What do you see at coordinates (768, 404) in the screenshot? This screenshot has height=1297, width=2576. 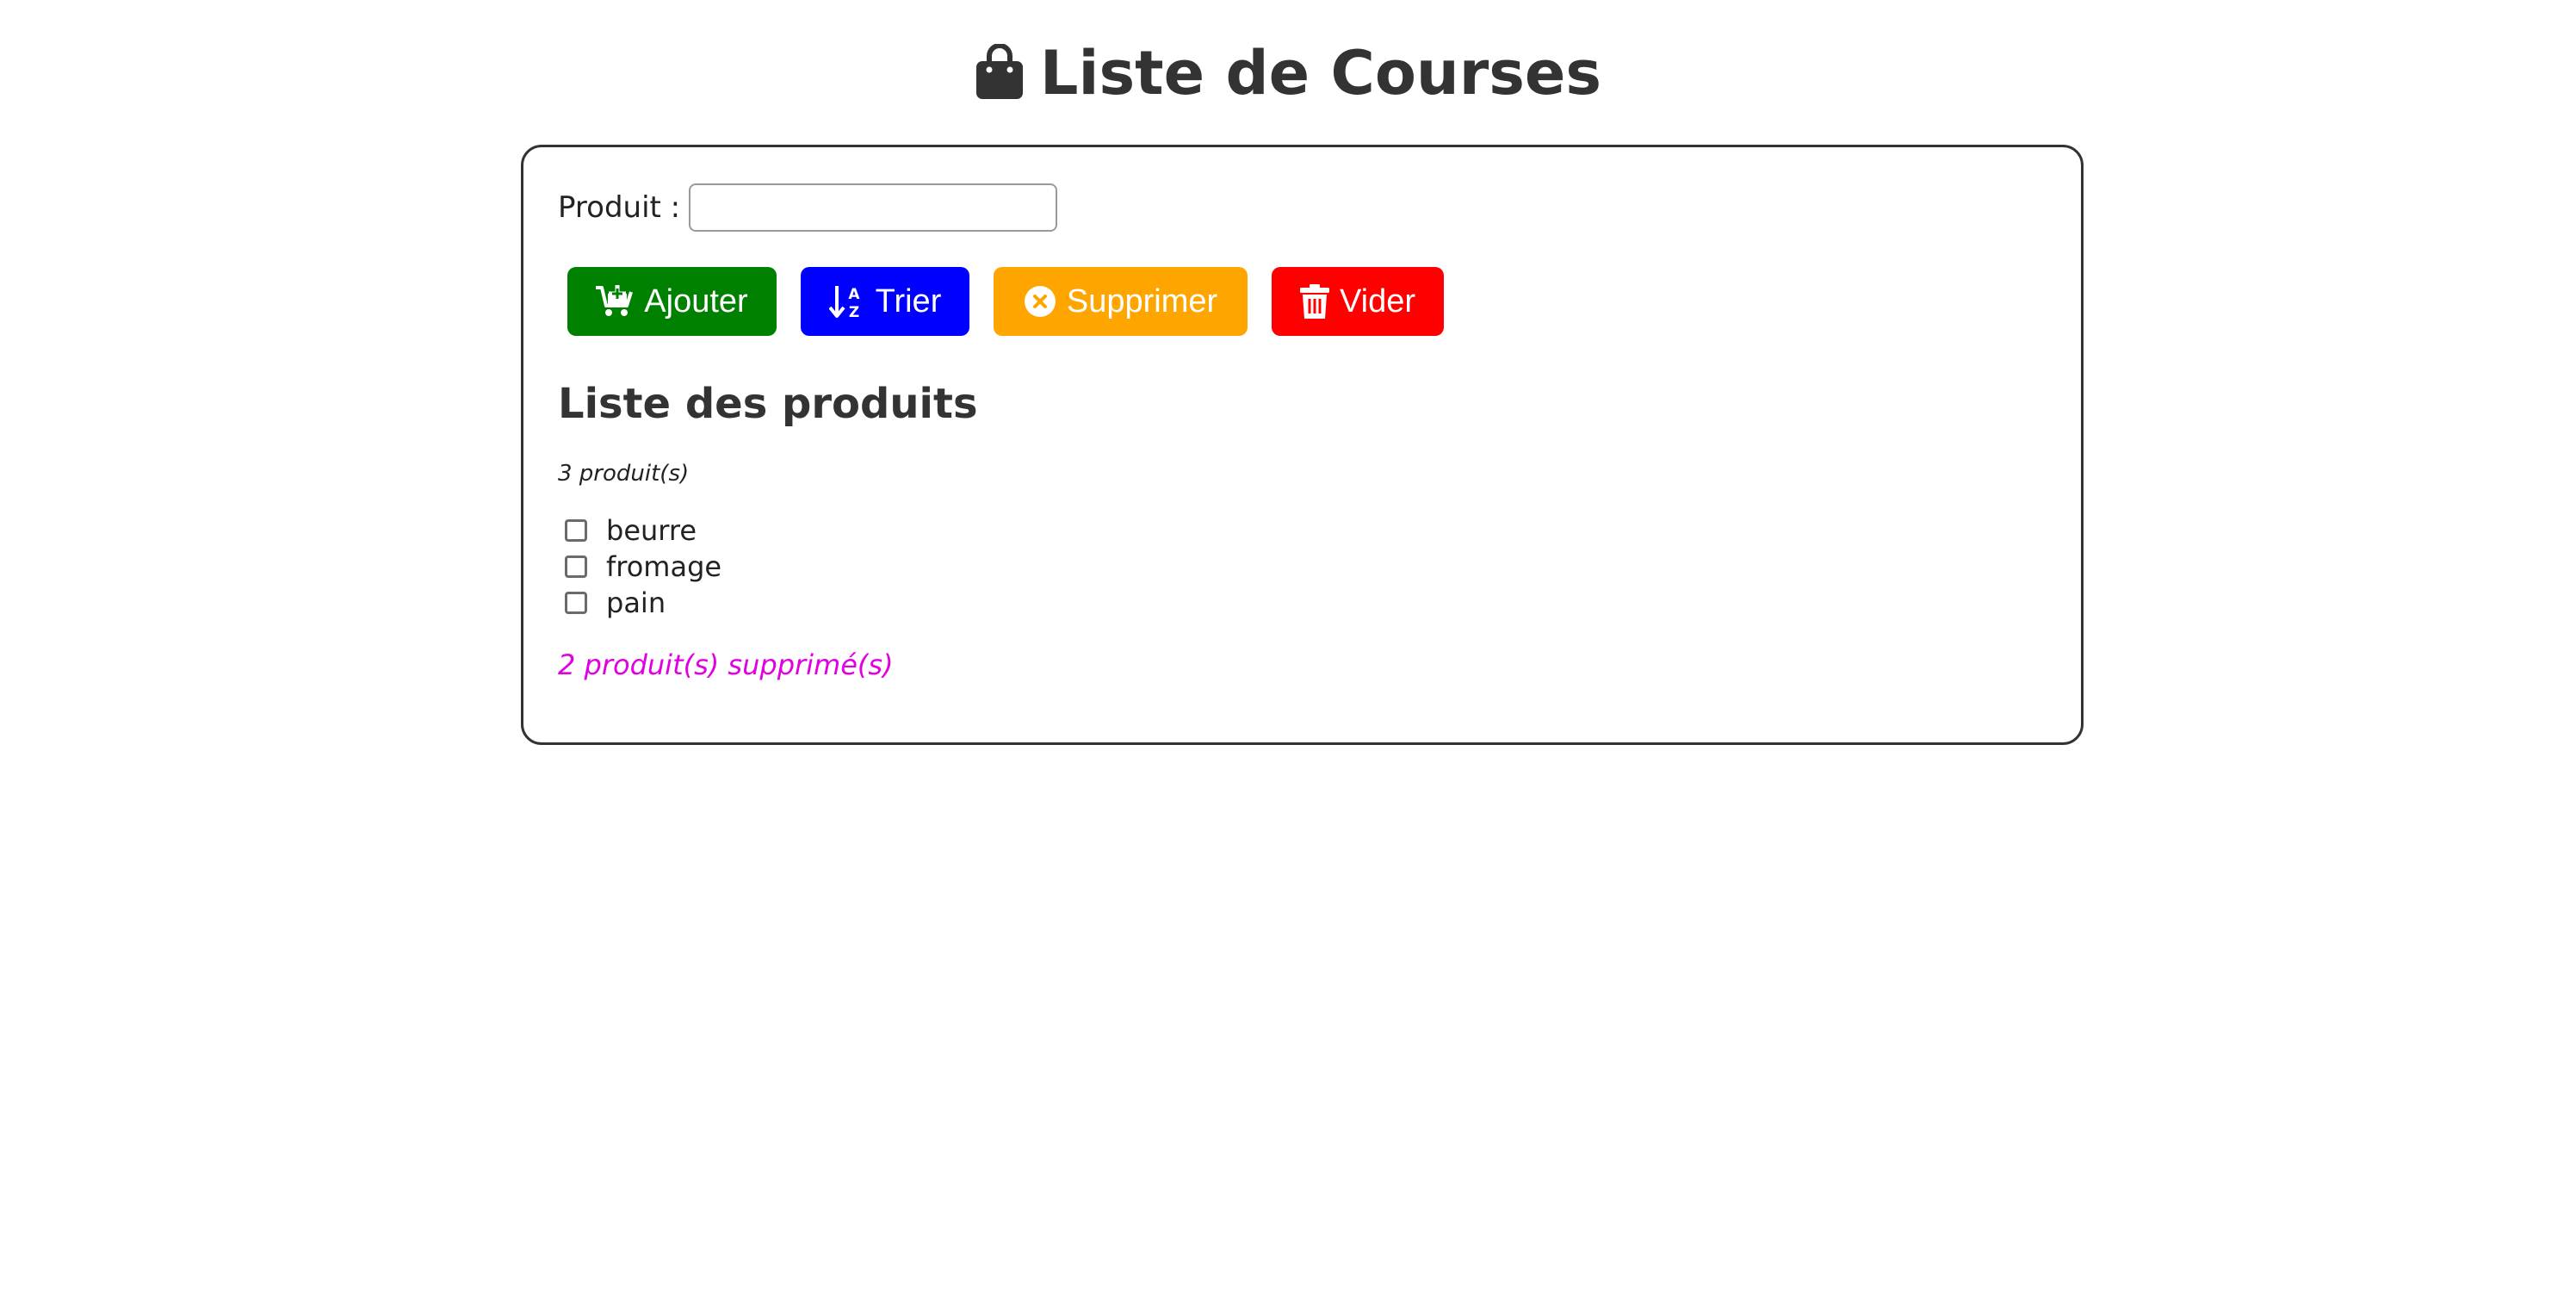 I see `list-title: Liste des produits` at bounding box center [768, 404].